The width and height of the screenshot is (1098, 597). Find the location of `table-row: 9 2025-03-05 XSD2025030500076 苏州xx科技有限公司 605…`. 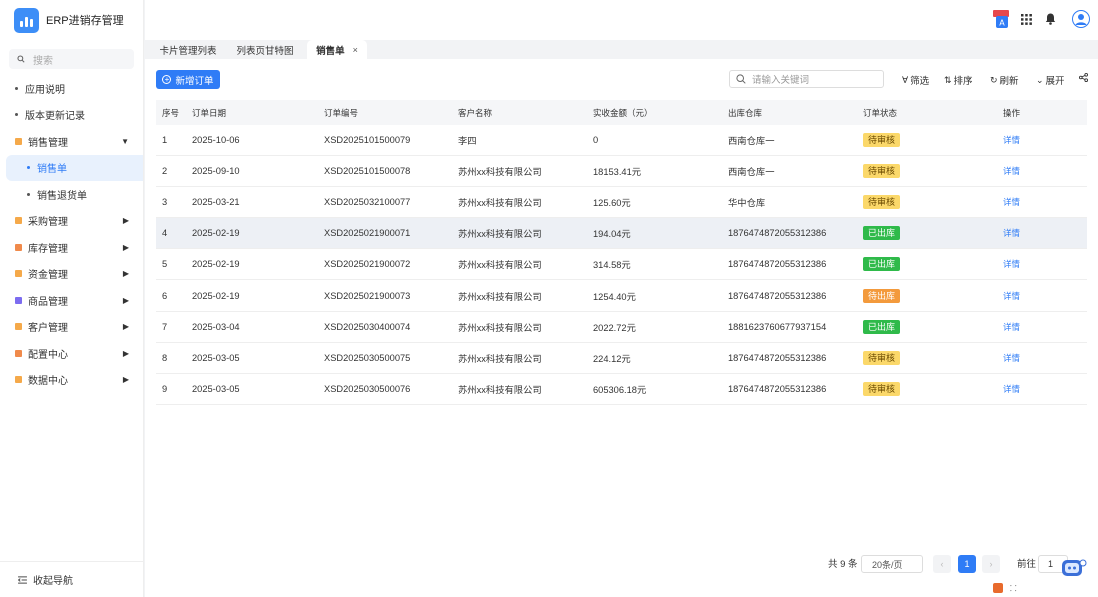

table-row: 9 2025-03-05 XSD2025030500076 苏州xx科技有限公司 605… is located at coordinates (621, 389).